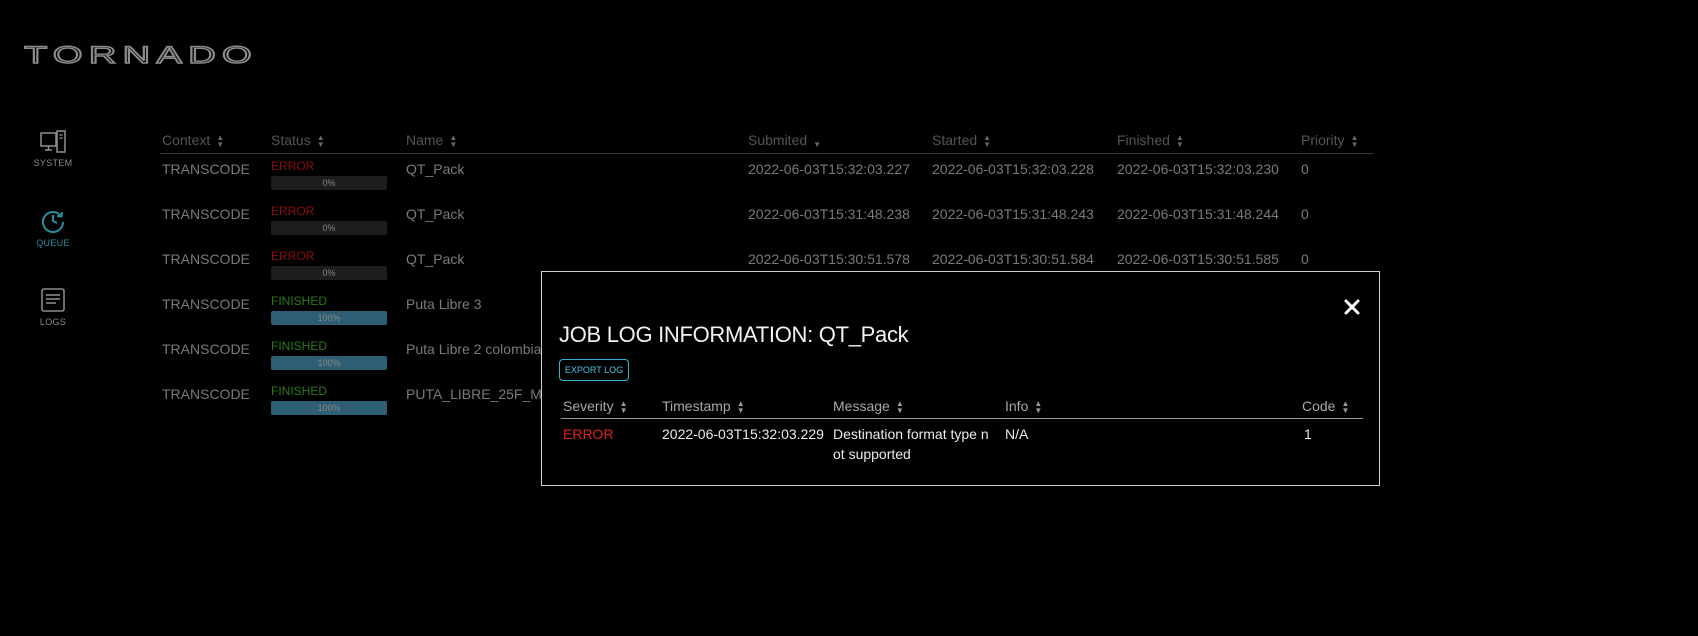  What do you see at coordinates (1330, 141) in the screenshot?
I see `col-header-priority: Priority ▲ ▼` at bounding box center [1330, 141].